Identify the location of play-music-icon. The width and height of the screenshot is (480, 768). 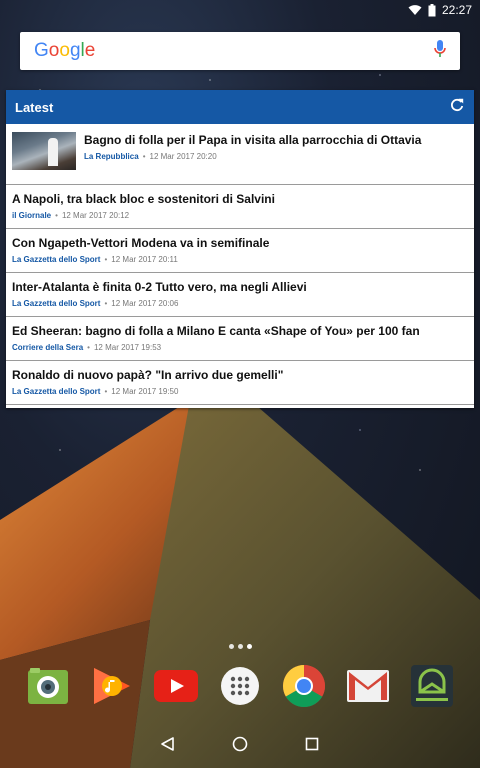
(112, 686).